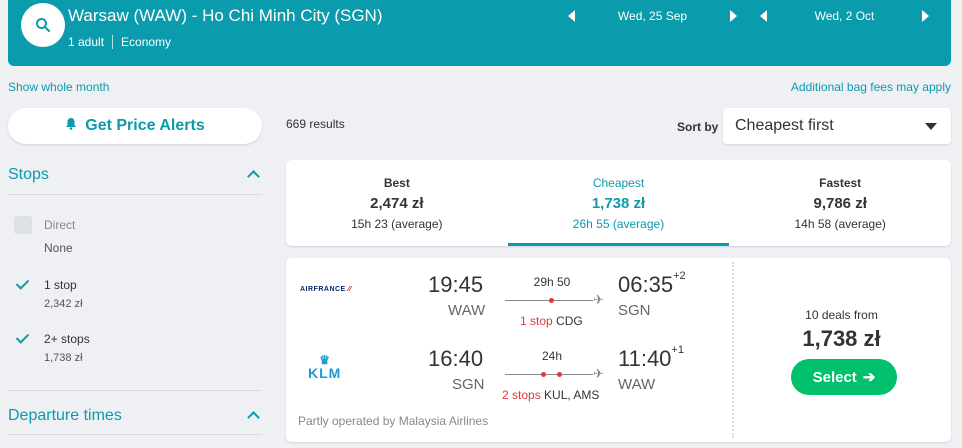 The width and height of the screenshot is (962, 448). What do you see at coordinates (571, 16) in the screenshot?
I see `depart-prev-arrow-icon` at bounding box center [571, 16].